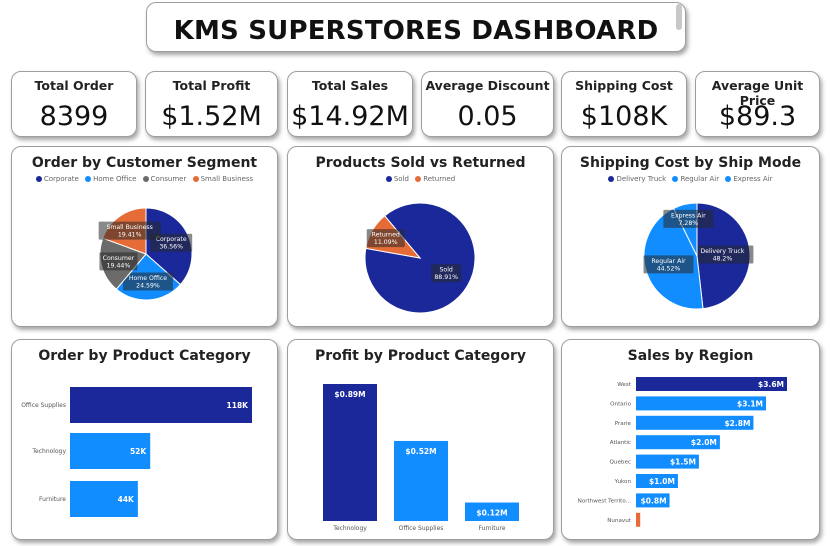  I want to click on data-label-regular-air: Regular Air44.52%, so click(668, 264).